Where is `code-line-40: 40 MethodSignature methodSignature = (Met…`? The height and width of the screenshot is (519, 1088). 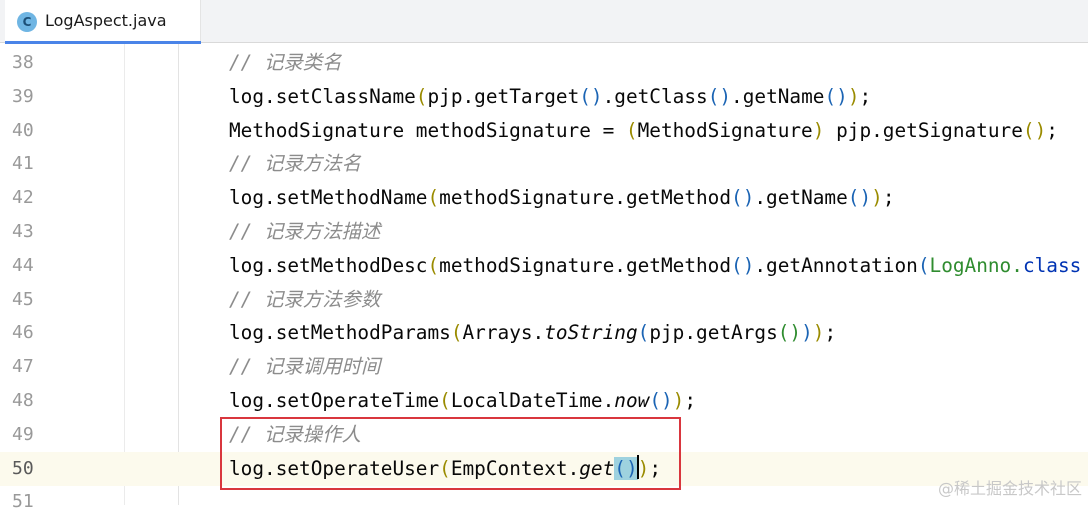
code-line-40: 40 MethodSignature methodSignature = (Met… is located at coordinates (544, 131).